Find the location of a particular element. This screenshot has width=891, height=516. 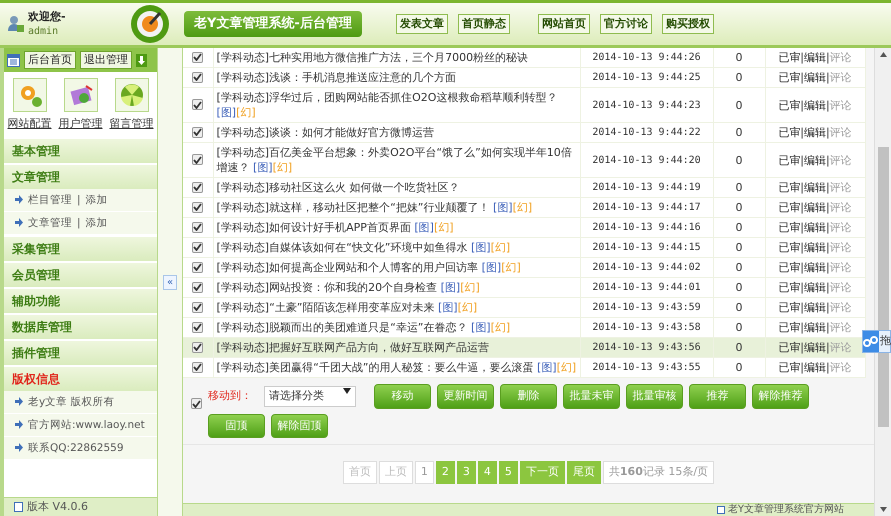

article-title: [学科动态]浅谈：手机消息推送应注意的几个方面 is located at coordinates (396, 77).